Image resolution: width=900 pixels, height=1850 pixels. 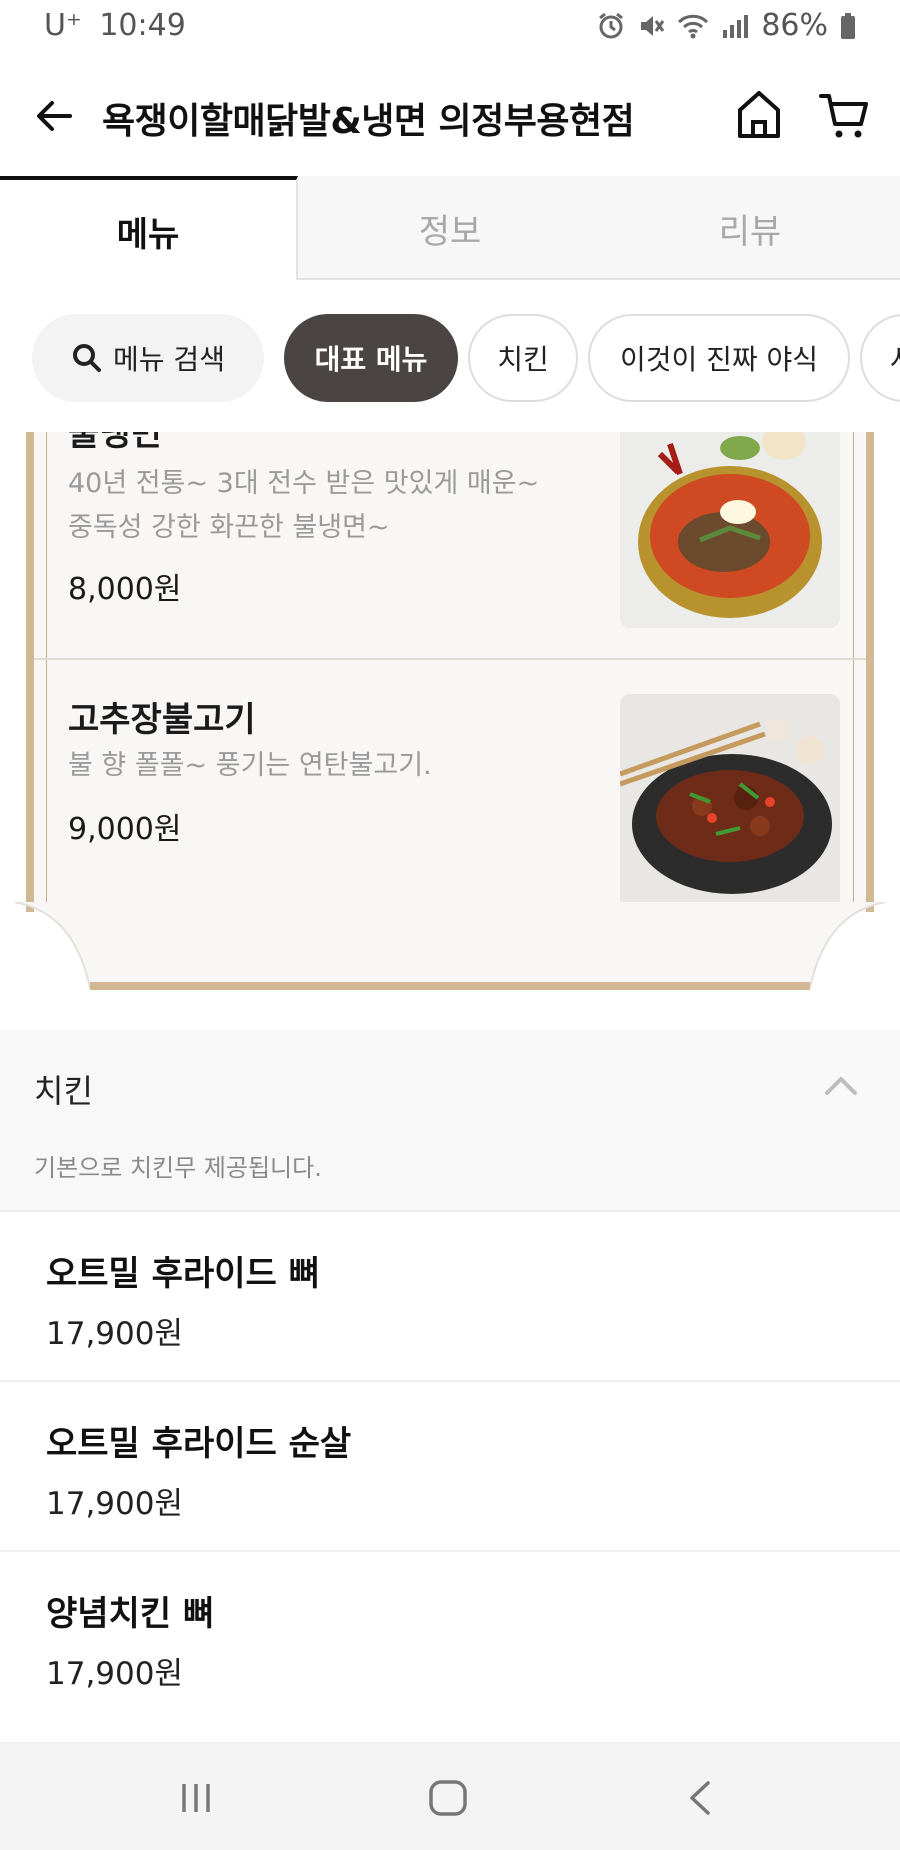 What do you see at coordinates (730, 530) in the screenshot?
I see `spicy-cold-noodles-photo` at bounding box center [730, 530].